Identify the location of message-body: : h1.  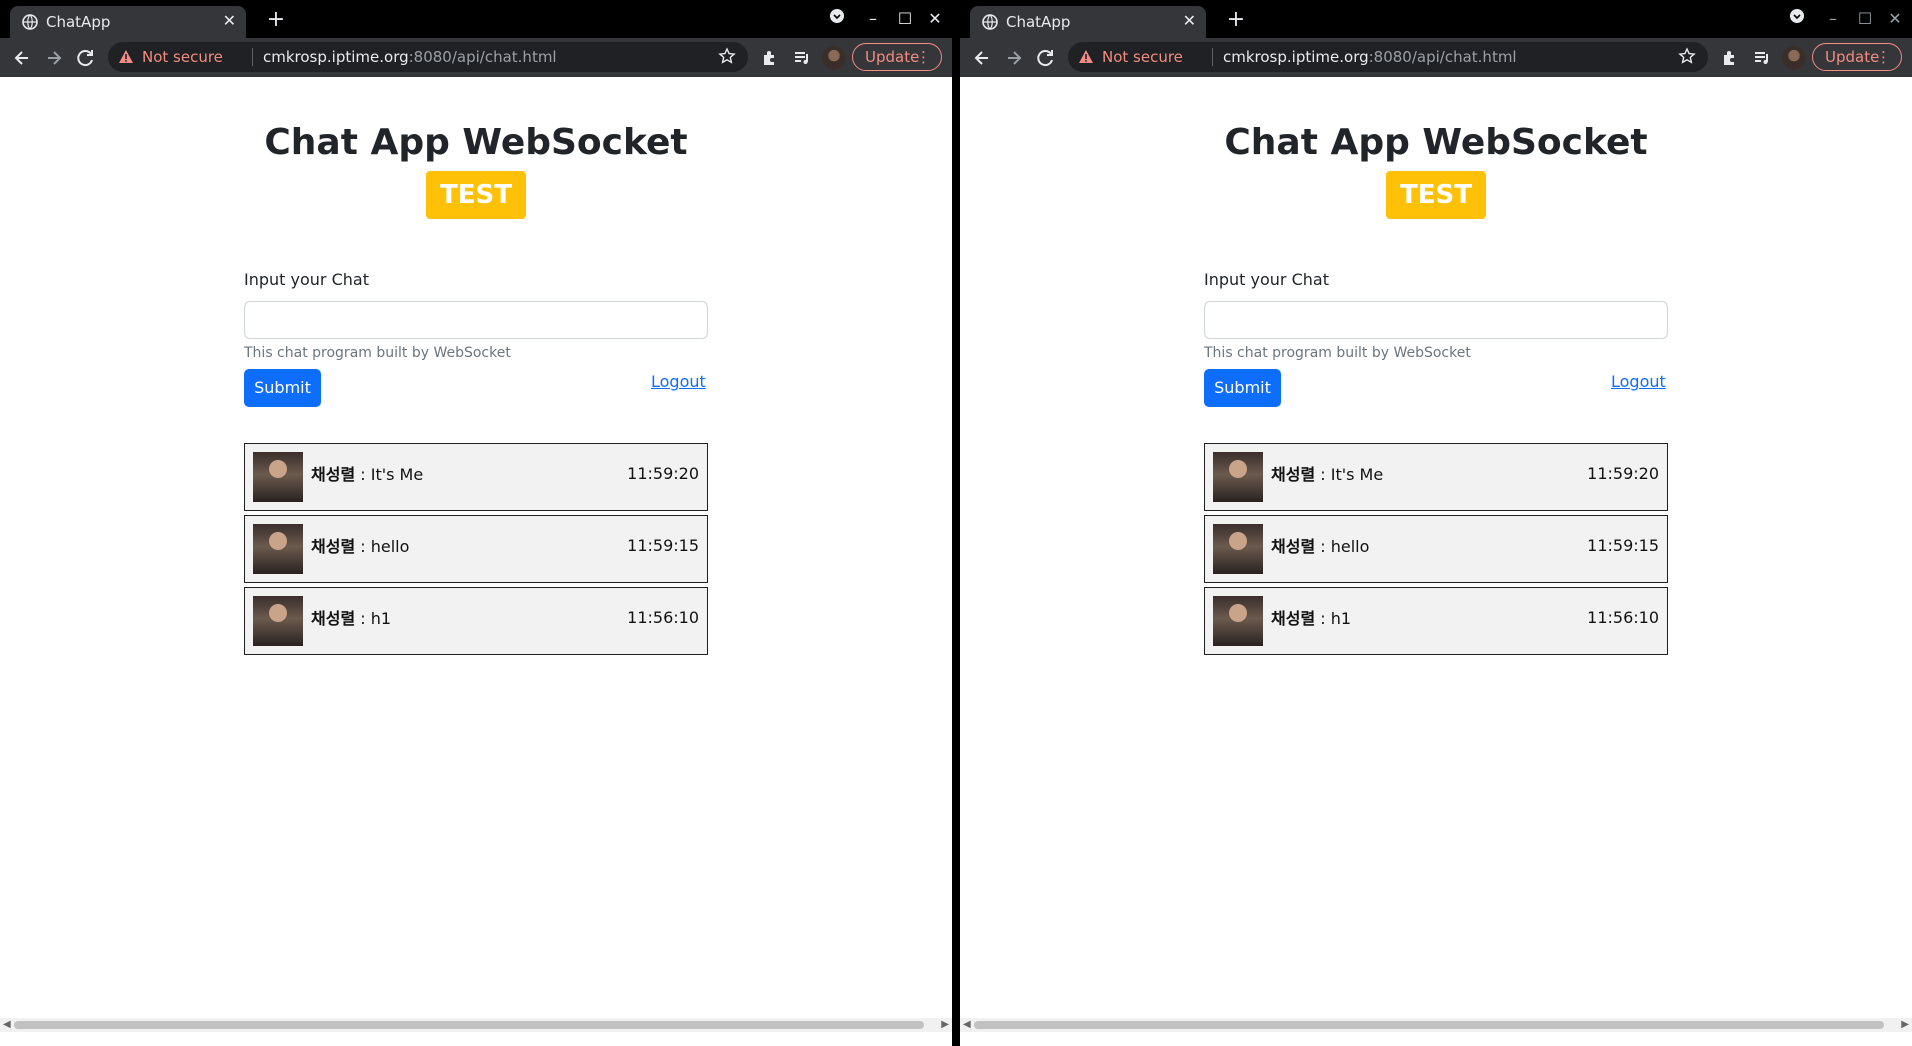
(373, 618).